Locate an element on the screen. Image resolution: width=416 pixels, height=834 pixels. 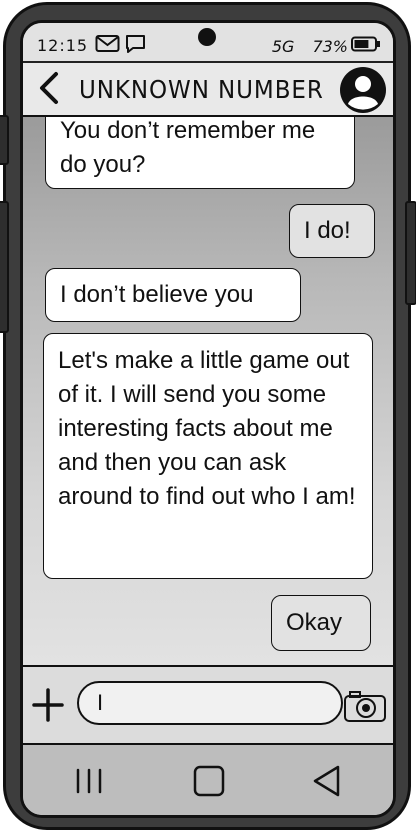
message-incoming: You don’t remember me do you? is located at coordinates (200, 153).